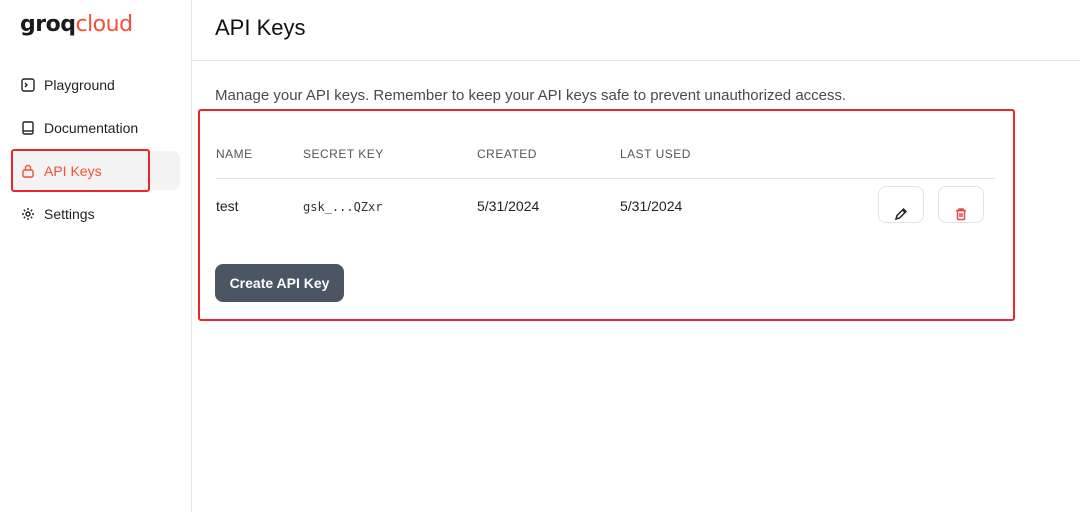 This screenshot has width=1080, height=512. What do you see at coordinates (507, 154) in the screenshot?
I see `column-header-created: CREATED` at bounding box center [507, 154].